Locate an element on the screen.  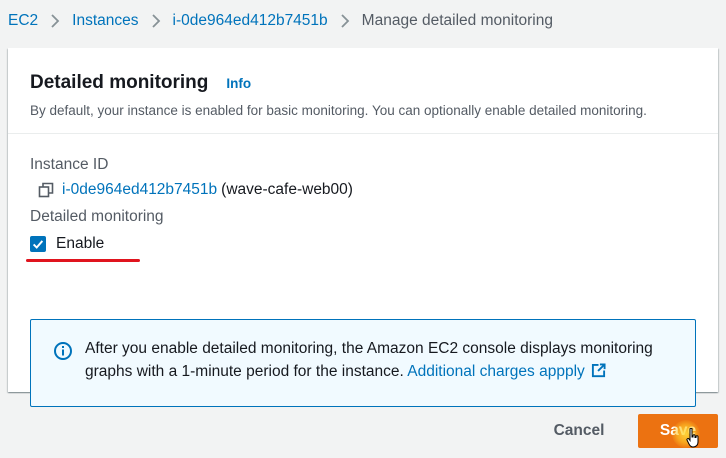
instance-id-link: i-0de964ed412b7451b is located at coordinates (139, 190).